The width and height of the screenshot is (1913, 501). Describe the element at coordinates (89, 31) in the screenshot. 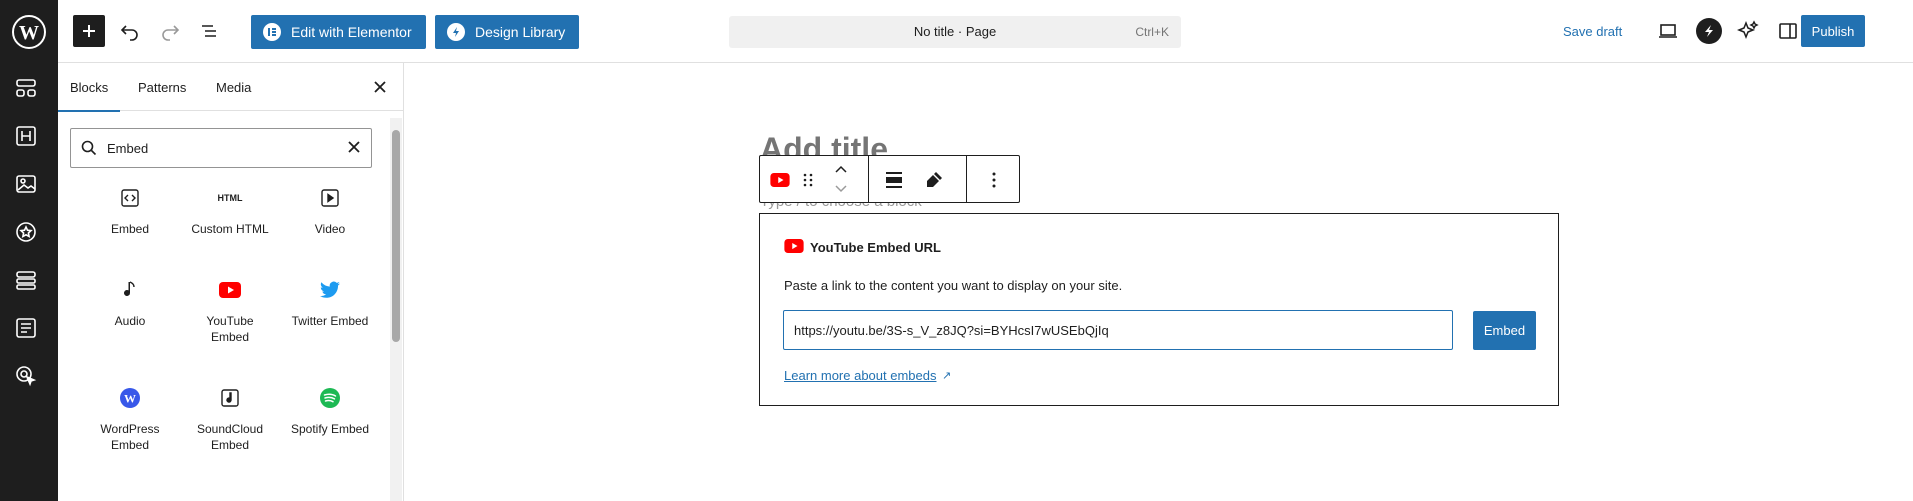

I see `add-block-button` at that location.